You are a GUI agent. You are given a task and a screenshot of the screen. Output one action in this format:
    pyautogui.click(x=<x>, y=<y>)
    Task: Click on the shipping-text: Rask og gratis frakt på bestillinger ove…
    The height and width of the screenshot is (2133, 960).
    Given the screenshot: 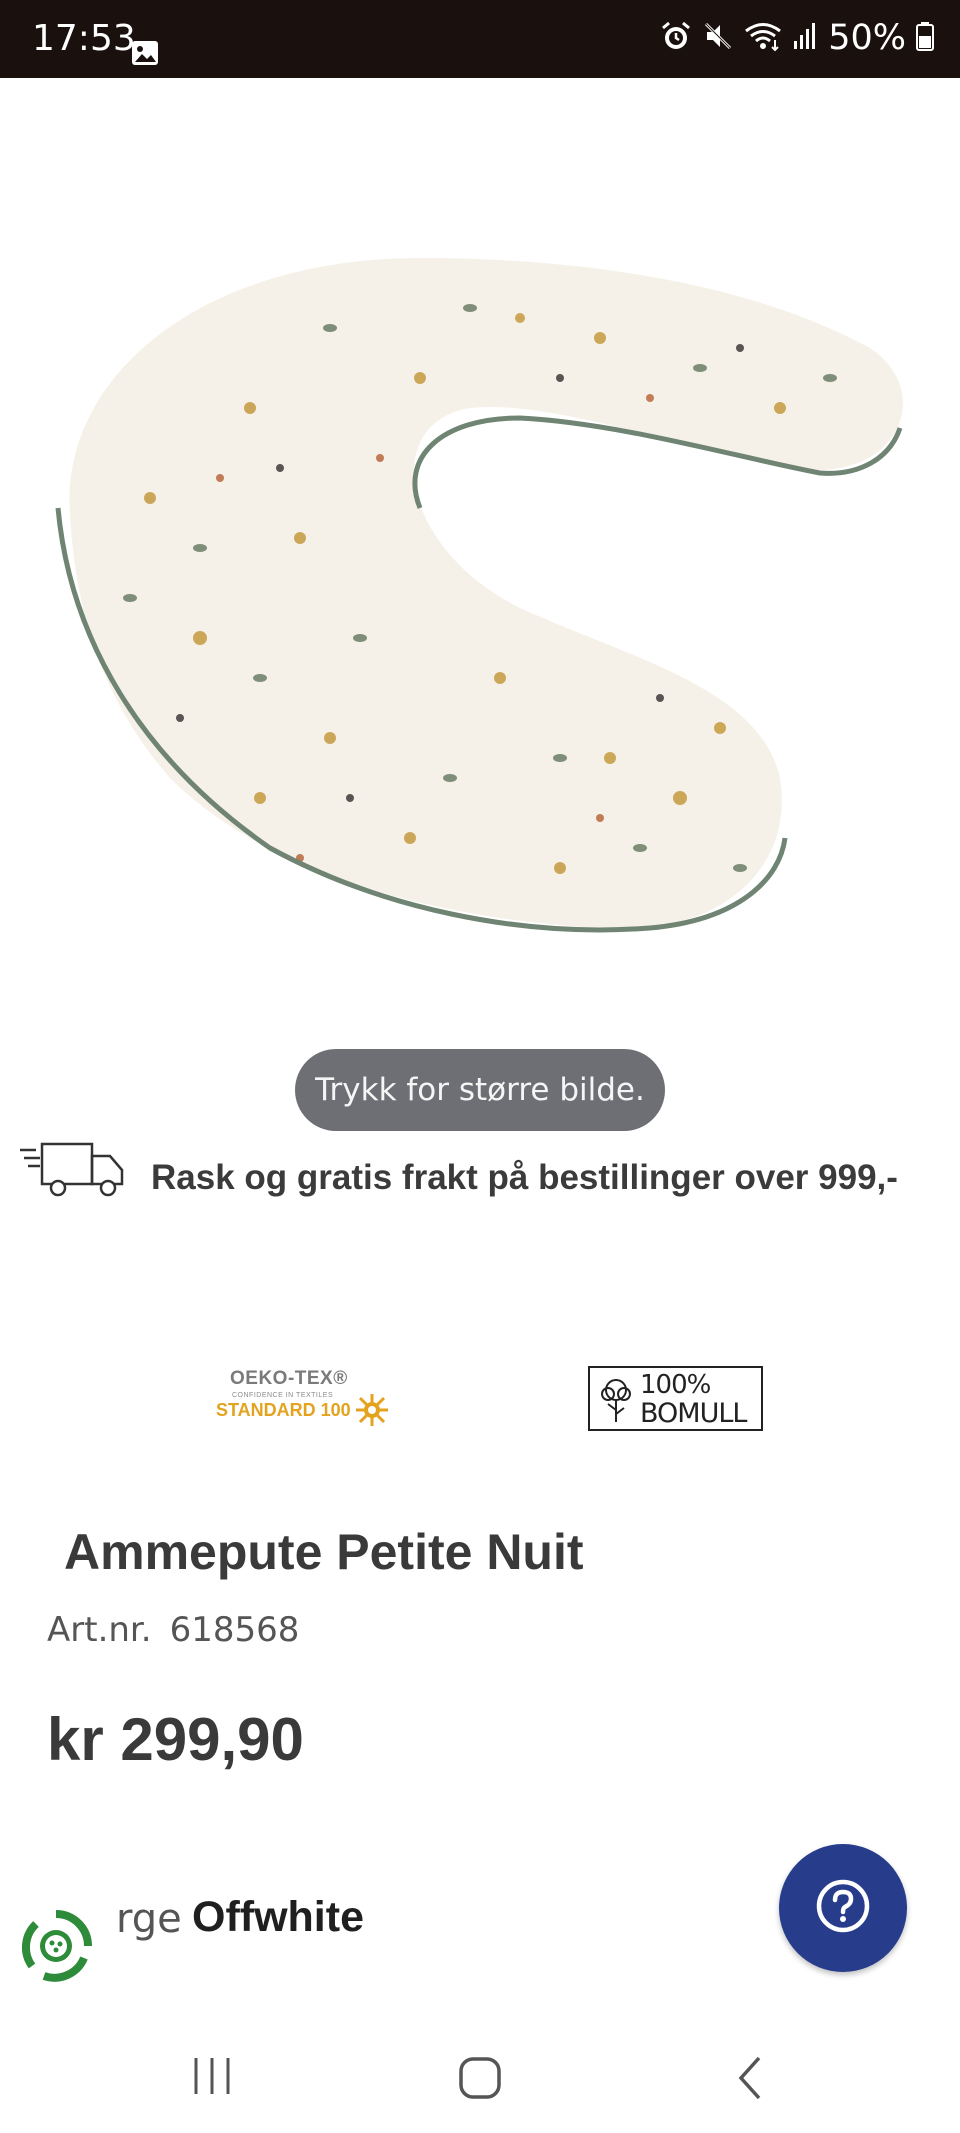 What is the action you would take?
    pyautogui.click(x=524, y=1177)
    